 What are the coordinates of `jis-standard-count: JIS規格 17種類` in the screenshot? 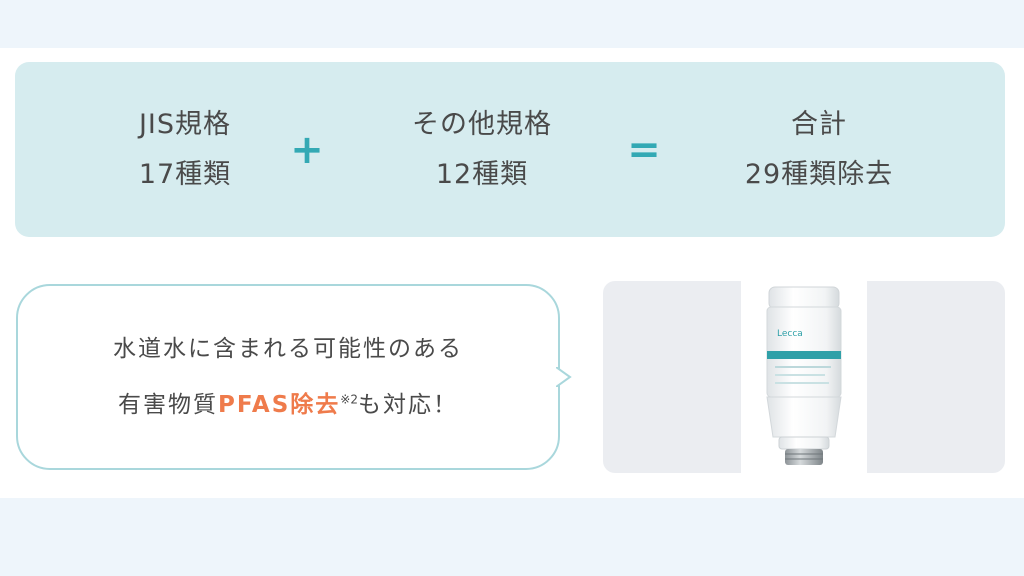 It's located at (185, 149).